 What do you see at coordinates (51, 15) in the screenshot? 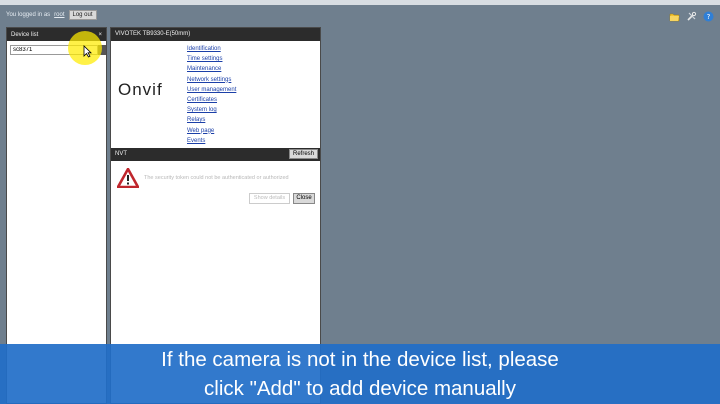
I see `login-bar: You logged in as root Log out` at bounding box center [51, 15].